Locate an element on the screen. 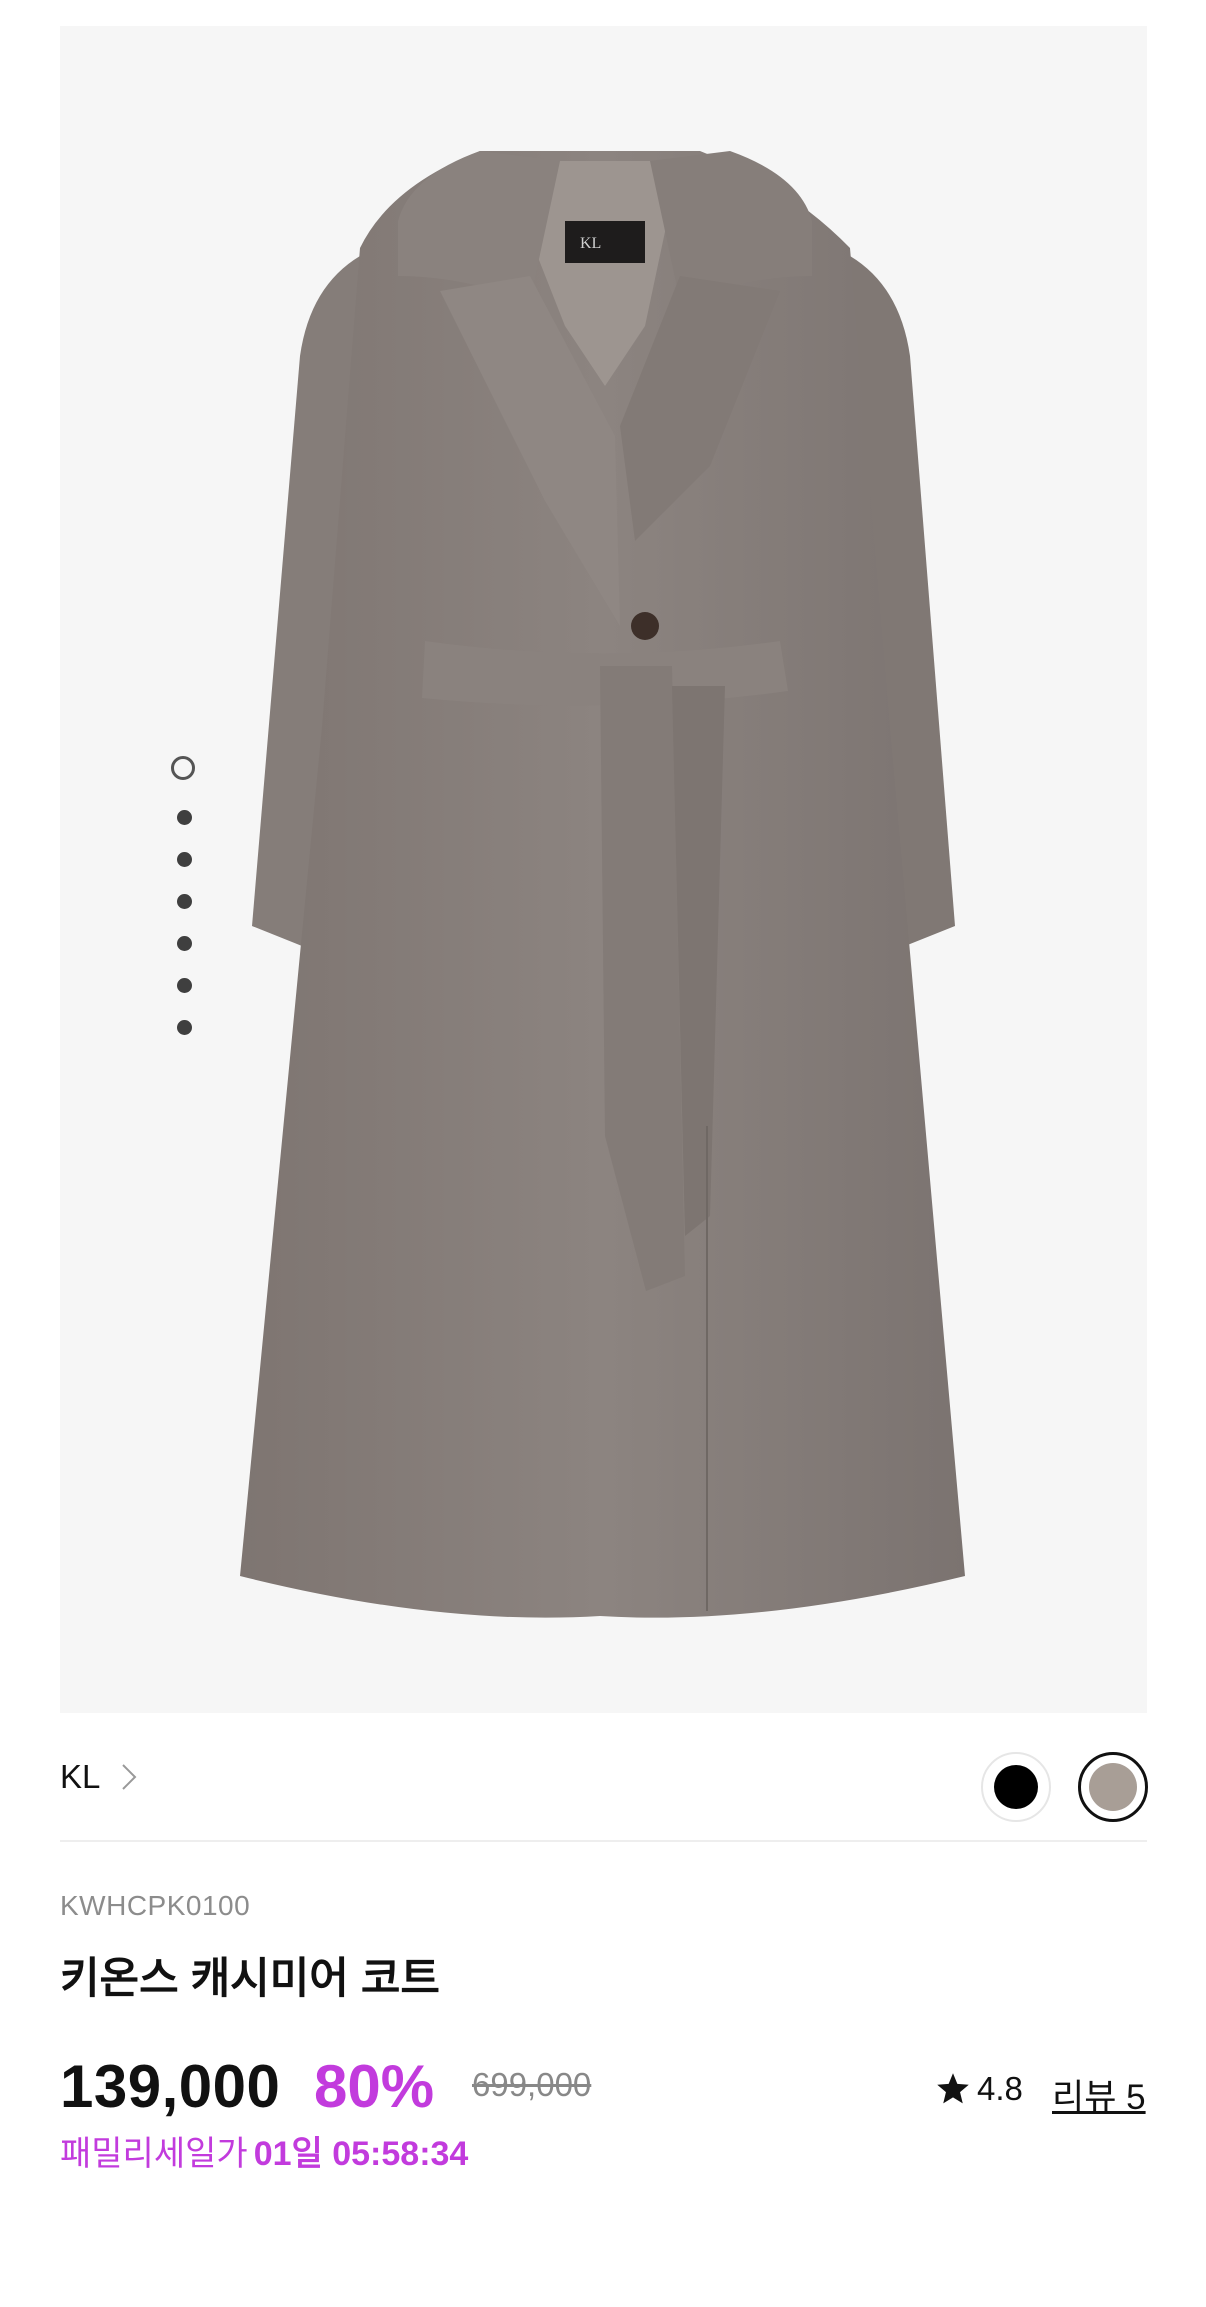 The image size is (1206, 2307). rating: 4.8 is located at coordinates (979, 2089).